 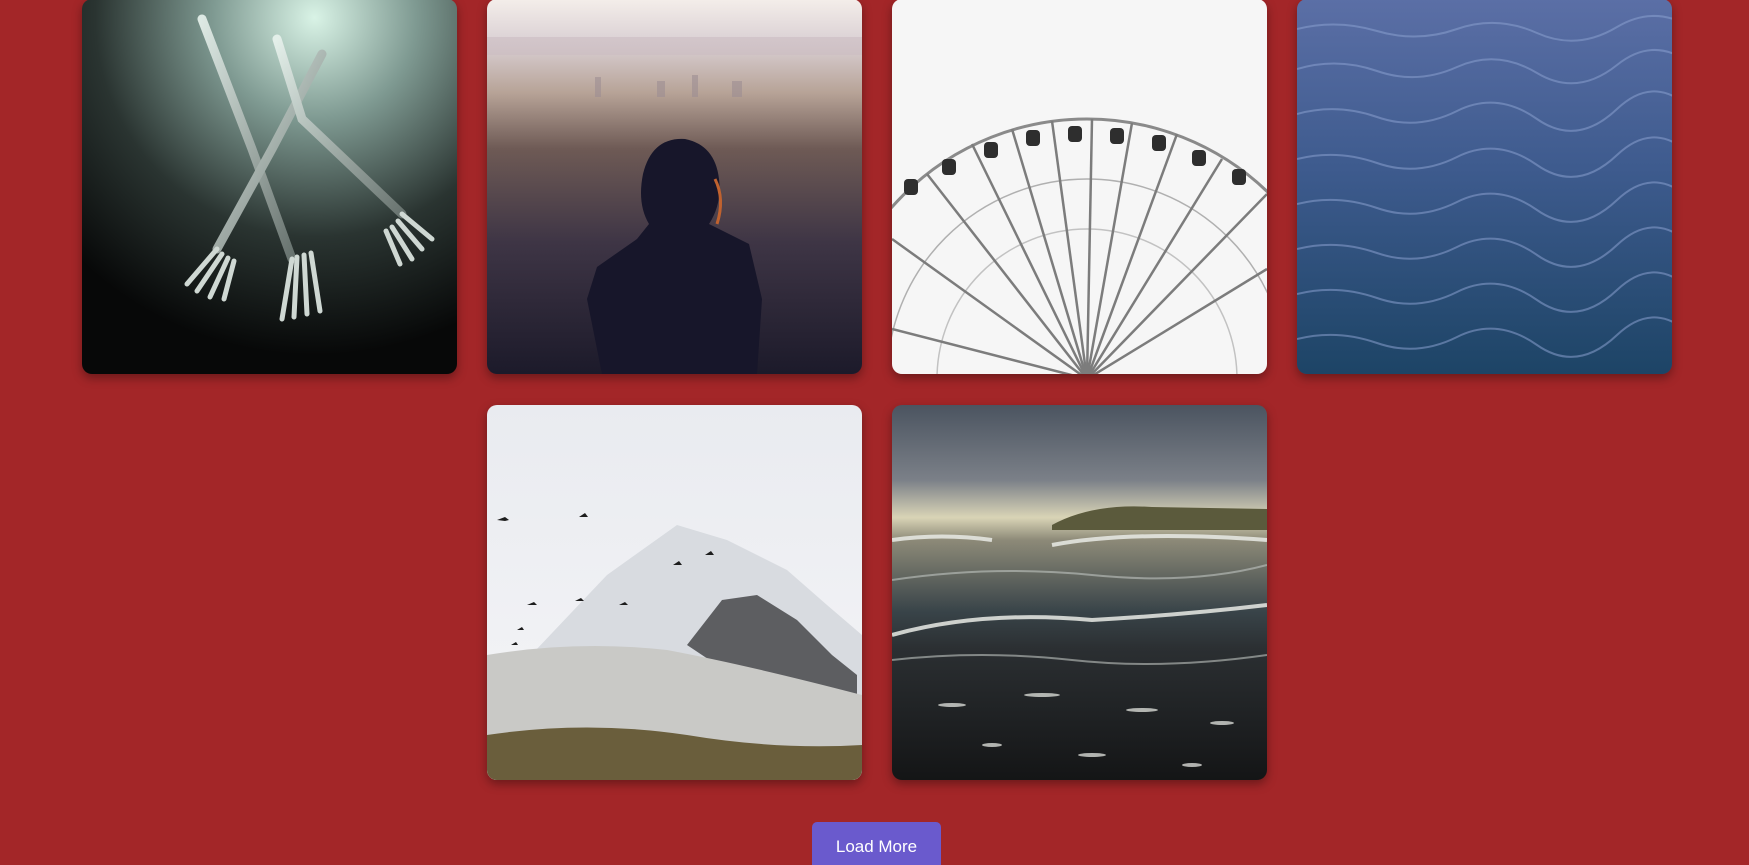 I want to click on gallery-image-beach, so click(x=1079, y=592).